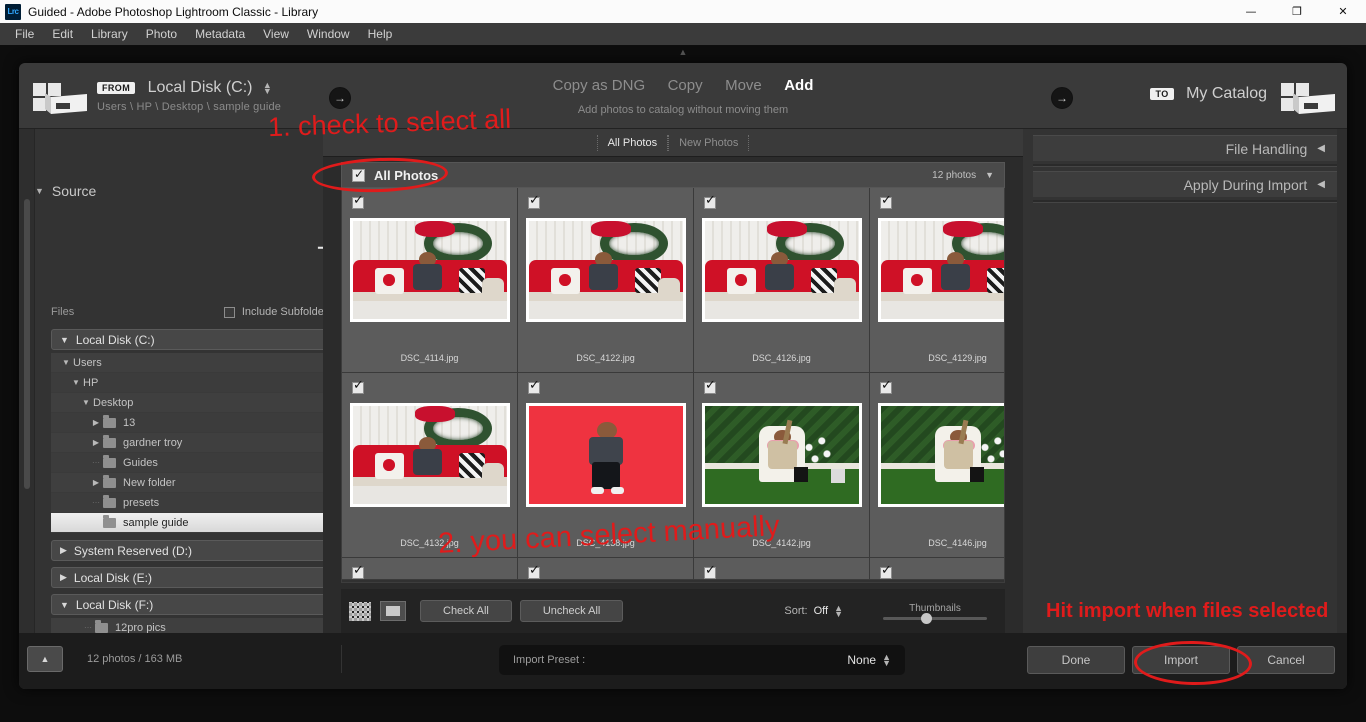 The width and height of the screenshot is (1366, 722). What do you see at coordinates (599, 85) in the screenshot?
I see `mode-copy-as-dng: Copy as DNG` at bounding box center [599, 85].